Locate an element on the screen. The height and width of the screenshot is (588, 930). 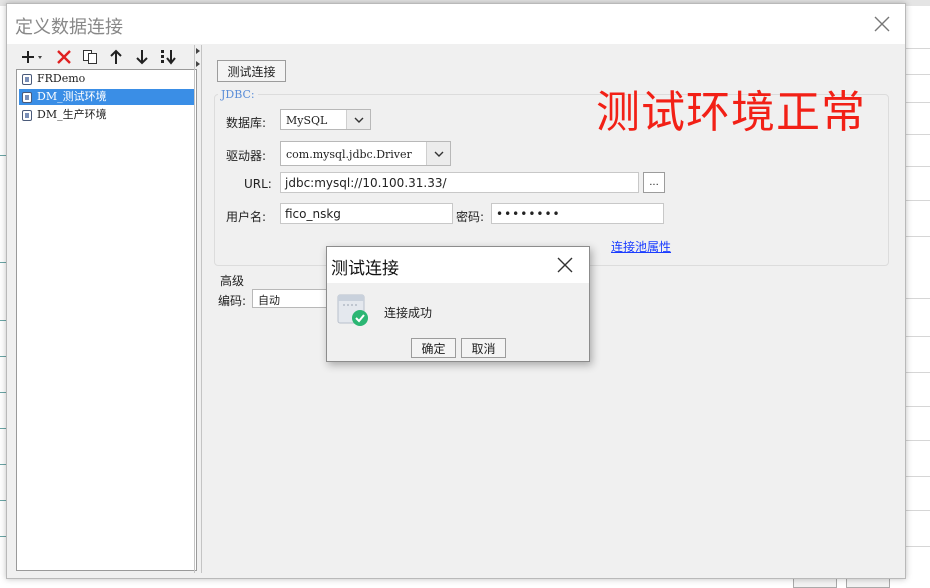
test-connection-button: 测试连接 is located at coordinates (251, 71).